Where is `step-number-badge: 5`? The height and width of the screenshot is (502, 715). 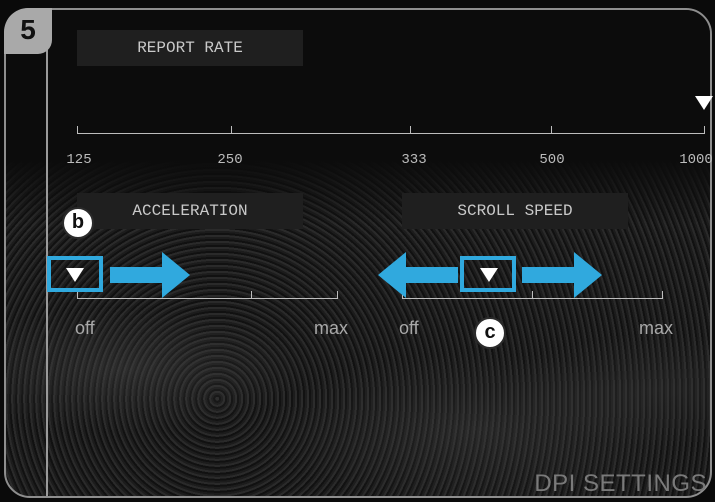
step-number-badge: 5 is located at coordinates (28, 31).